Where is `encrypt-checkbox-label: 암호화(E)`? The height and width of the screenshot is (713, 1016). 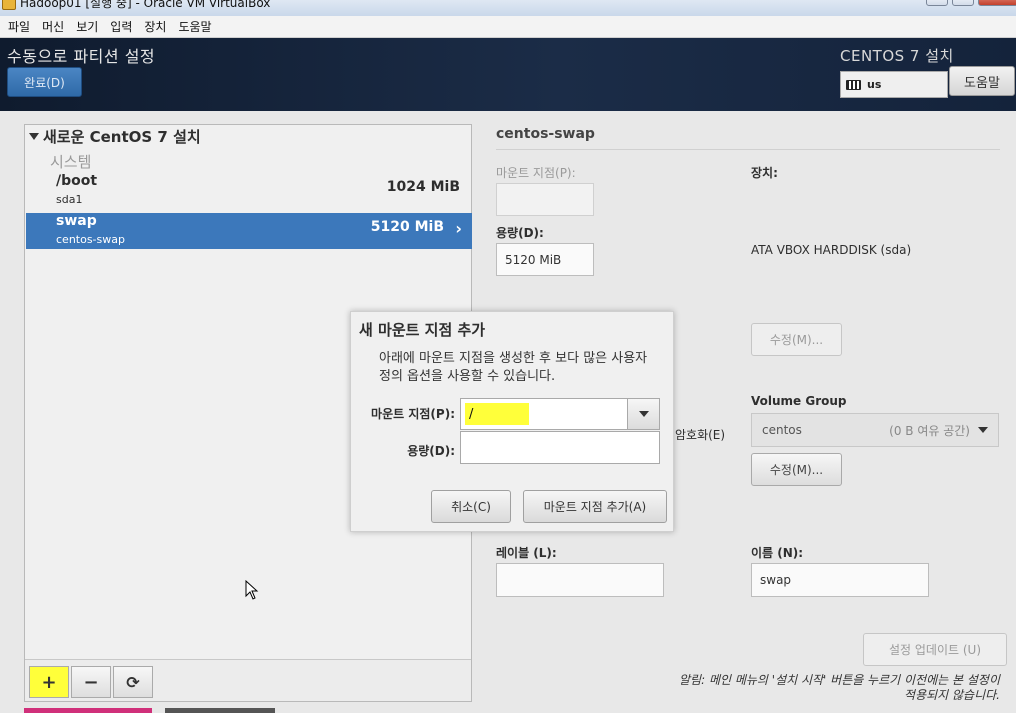
encrypt-checkbox-label: 암호화(E) is located at coordinates (700, 434).